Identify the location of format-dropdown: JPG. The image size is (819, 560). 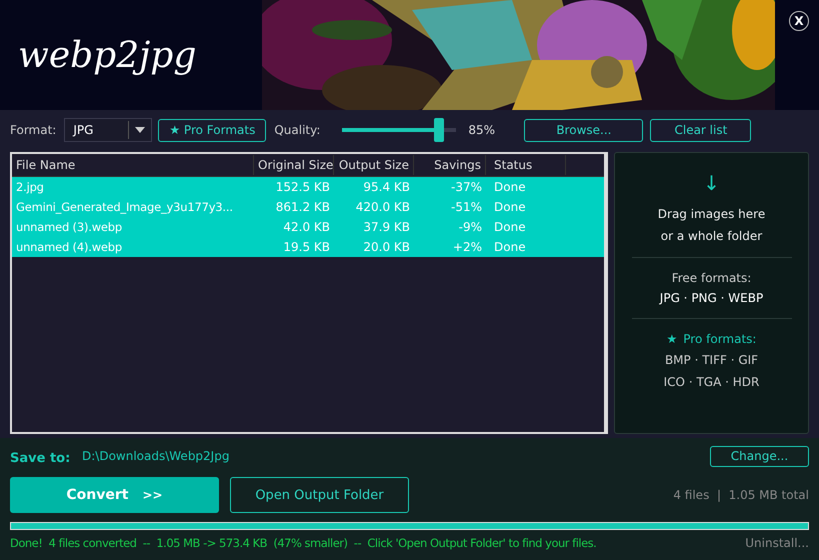
(108, 130).